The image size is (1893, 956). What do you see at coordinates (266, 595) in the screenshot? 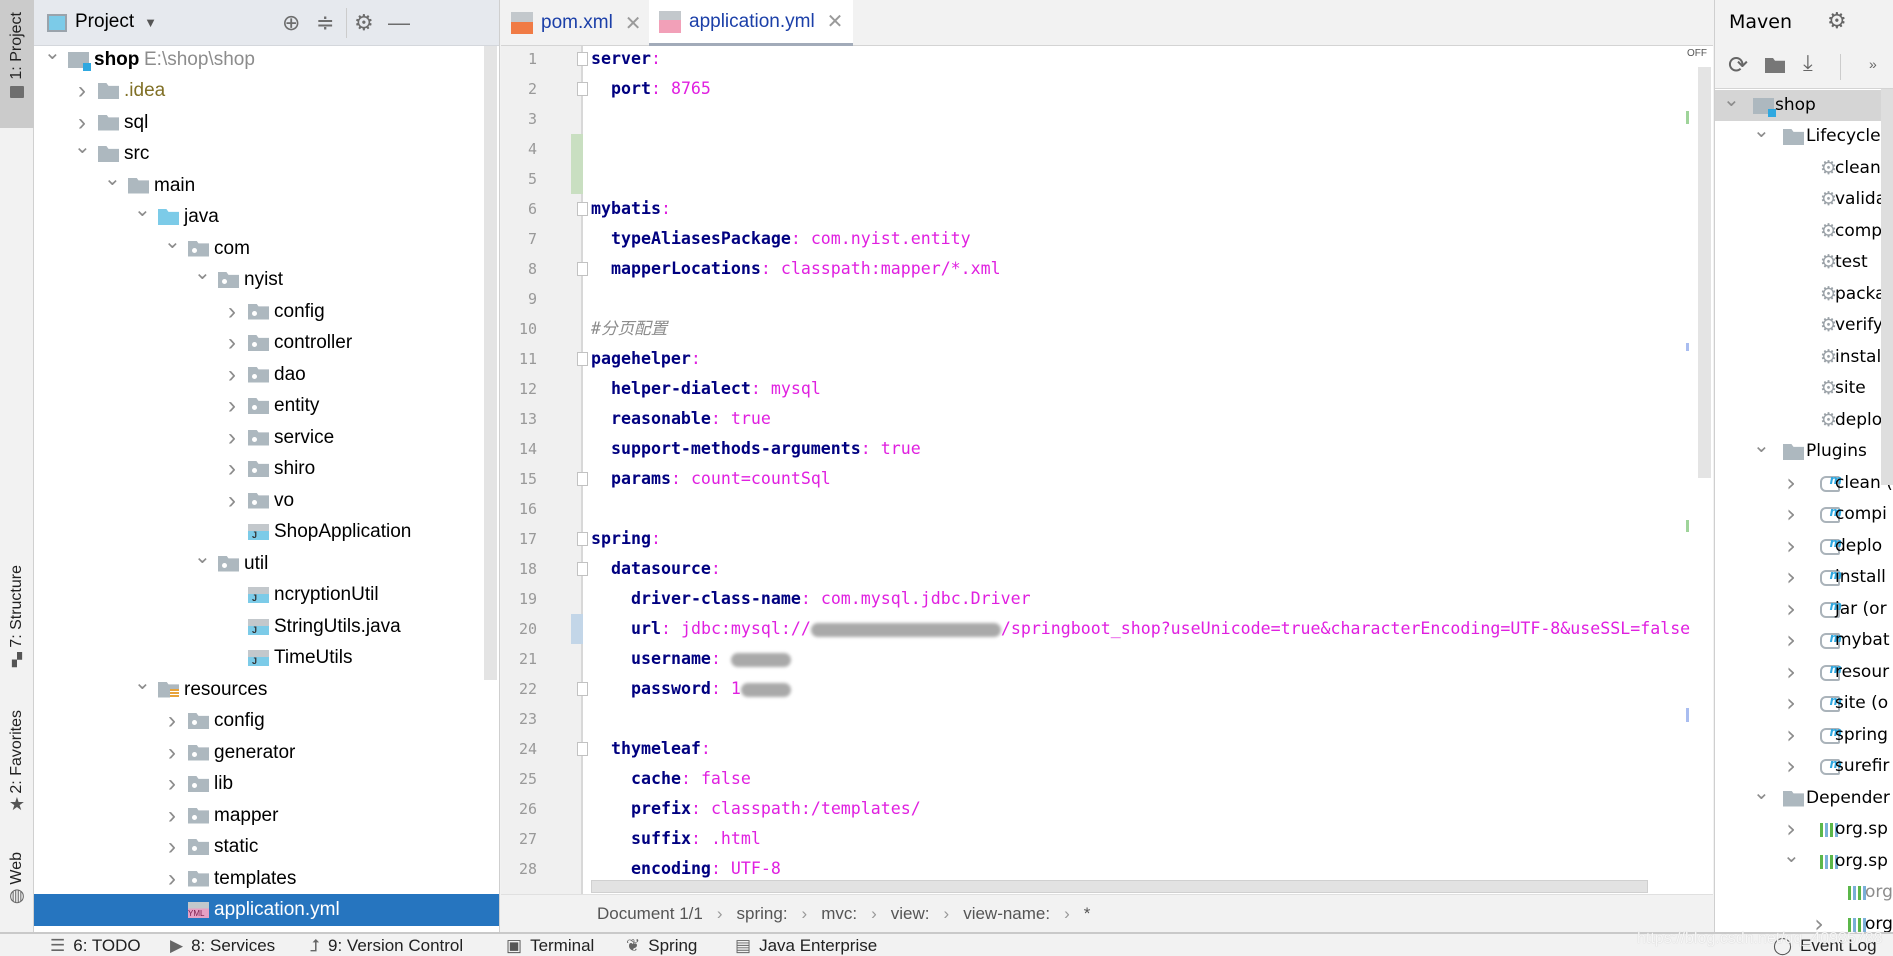
I see `tree-item: ncryptionUtil` at bounding box center [266, 595].